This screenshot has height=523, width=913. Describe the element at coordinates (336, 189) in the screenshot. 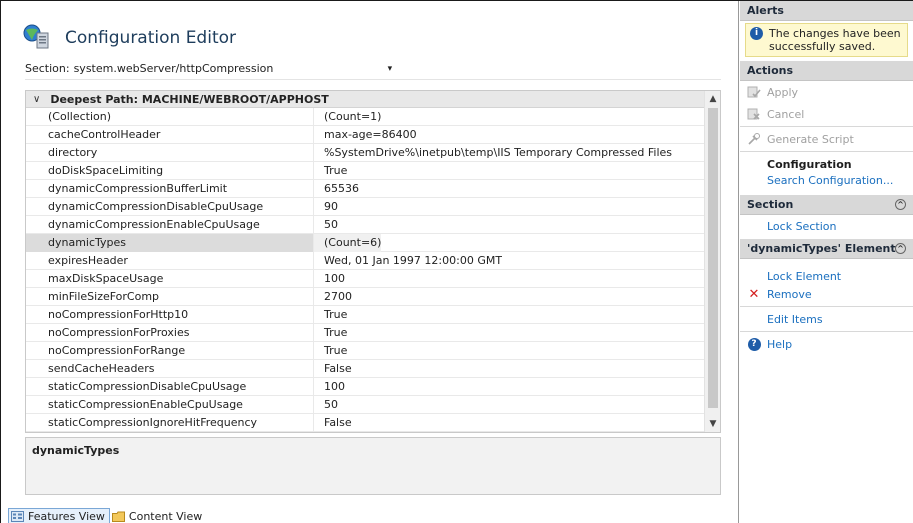

I see `property-value: 65536` at that location.